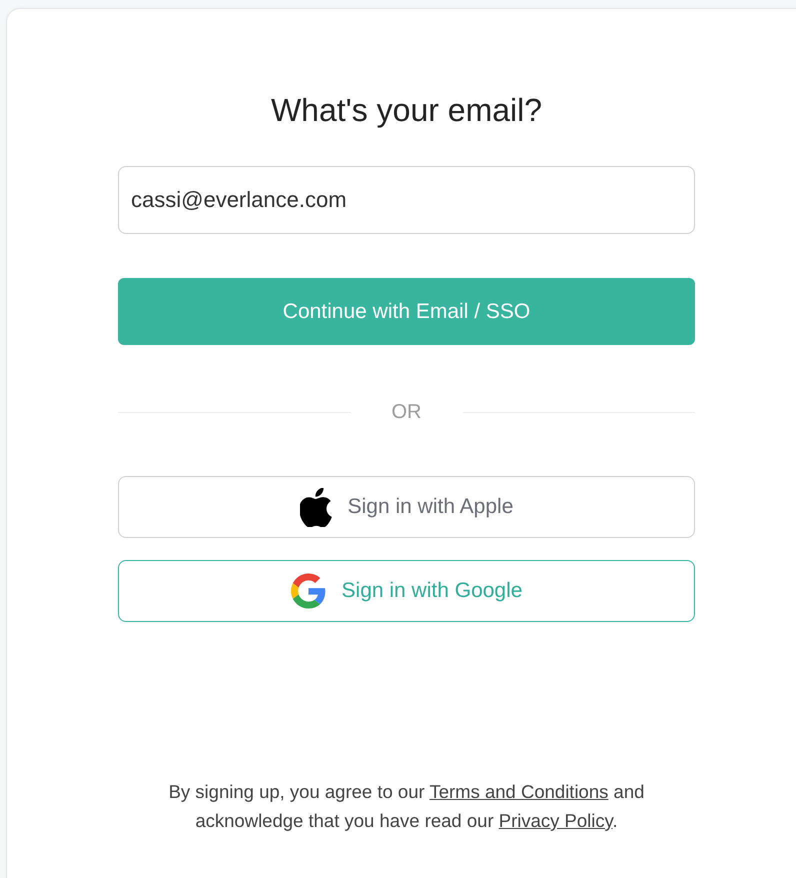  What do you see at coordinates (406, 507) in the screenshot?
I see `apple-sign-in-button: Sign in with Apple` at bounding box center [406, 507].